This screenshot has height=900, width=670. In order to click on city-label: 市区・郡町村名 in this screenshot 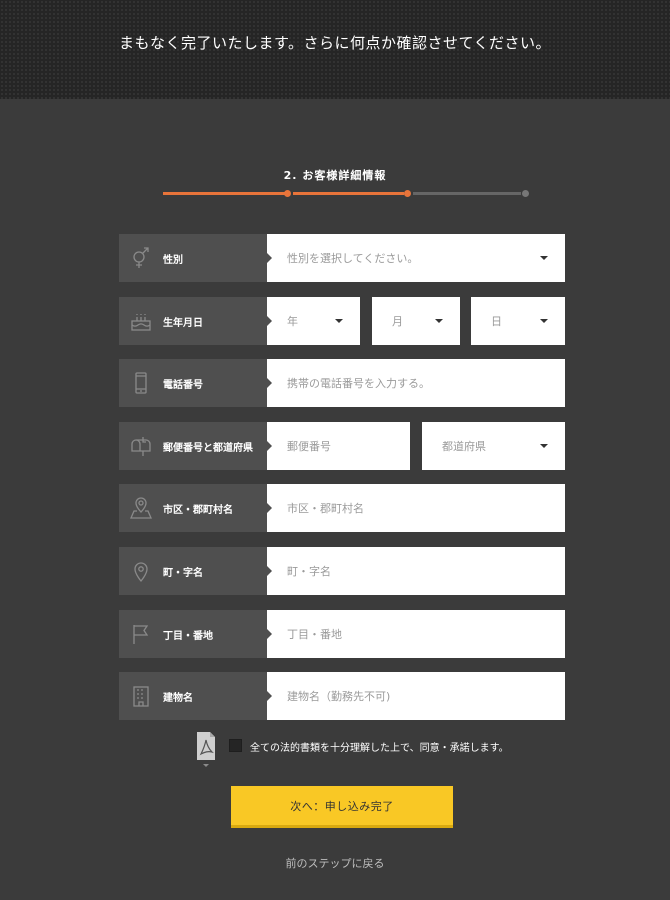, I will do `click(193, 508)`.